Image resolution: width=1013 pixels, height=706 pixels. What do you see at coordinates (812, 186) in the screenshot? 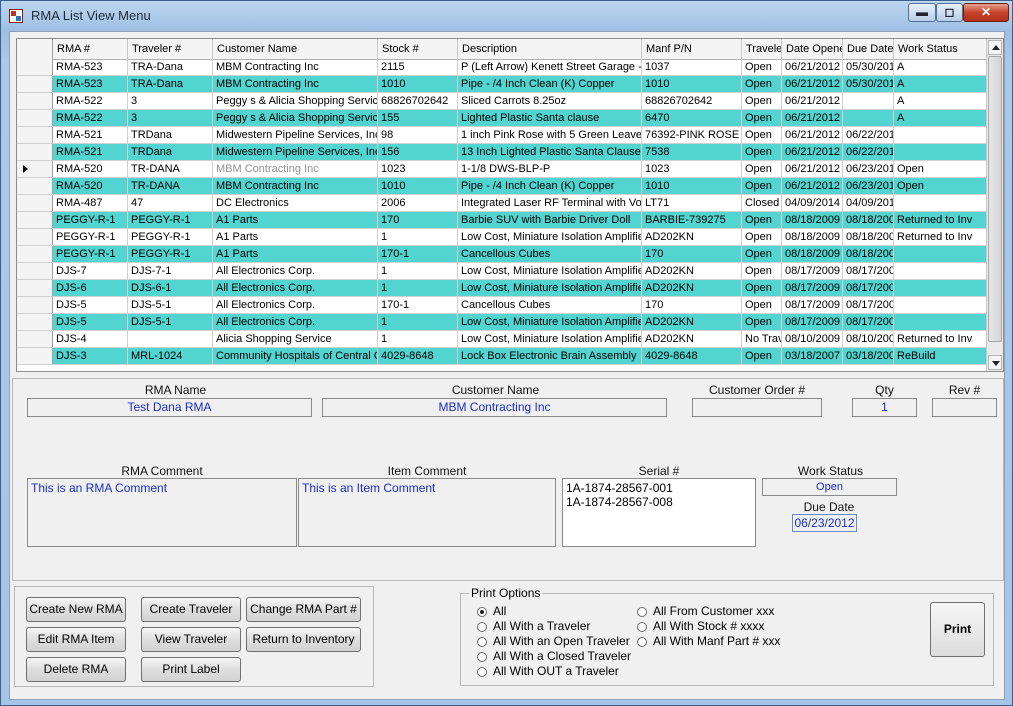
I see `table-cell: 06/21/2012` at bounding box center [812, 186].